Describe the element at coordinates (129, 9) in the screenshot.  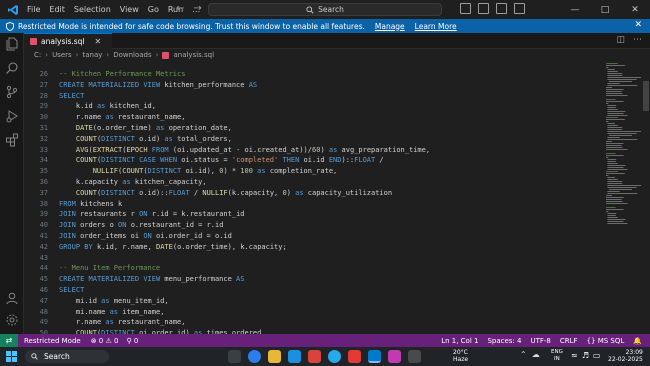
I see `menu-view: View` at that location.